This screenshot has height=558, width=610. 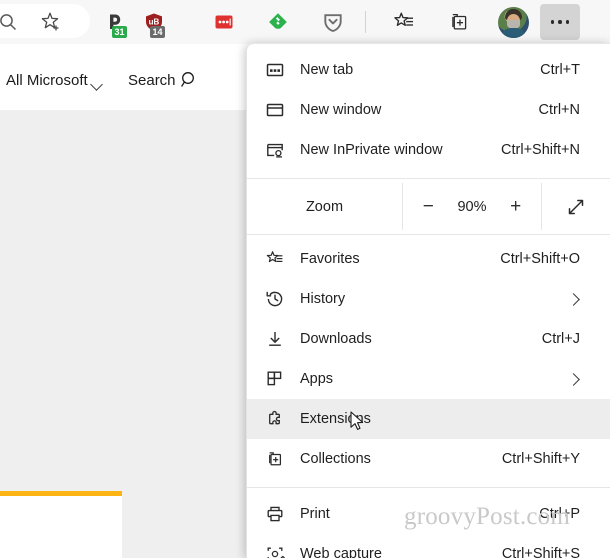 I want to click on menu-item-collections: Collections Ctrl+Shift+Y, so click(x=428, y=459).